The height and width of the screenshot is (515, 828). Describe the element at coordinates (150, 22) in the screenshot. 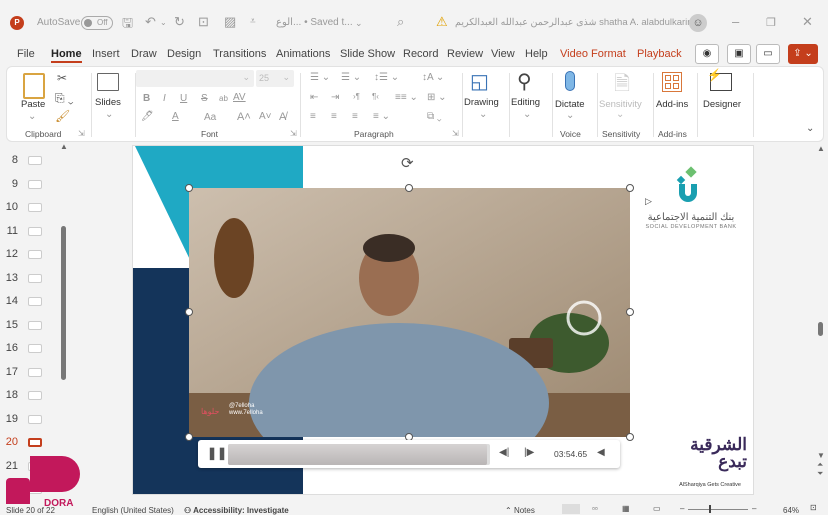

I see `undo-icon: ↶` at that location.